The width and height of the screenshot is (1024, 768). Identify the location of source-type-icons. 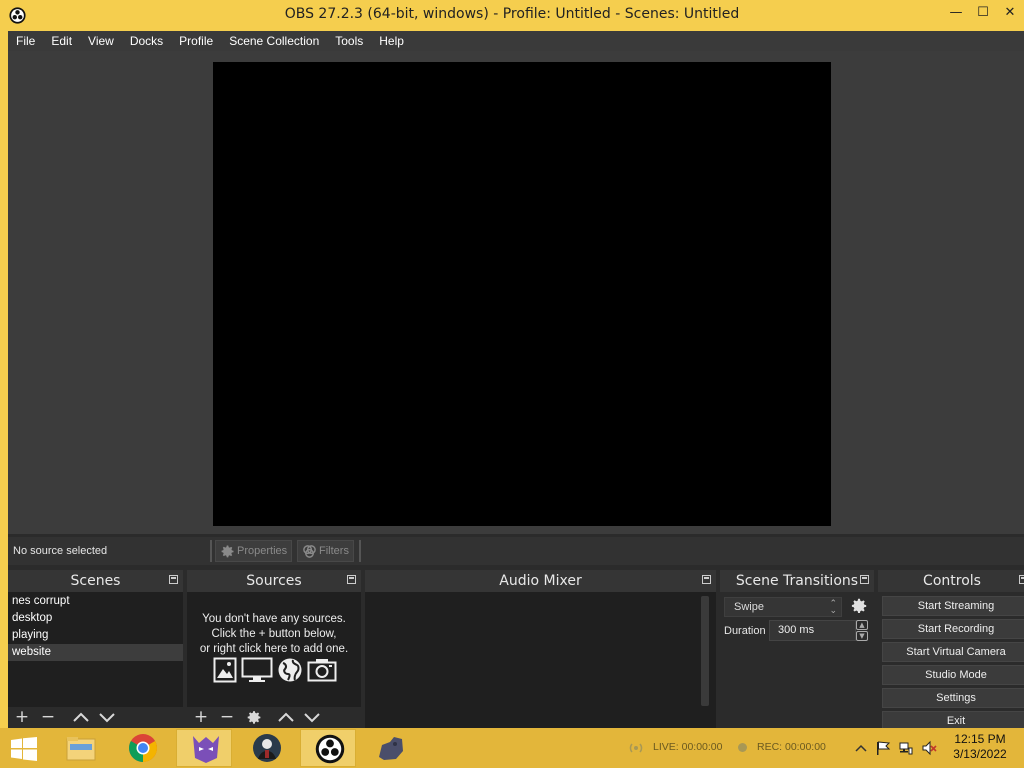
(275, 670).